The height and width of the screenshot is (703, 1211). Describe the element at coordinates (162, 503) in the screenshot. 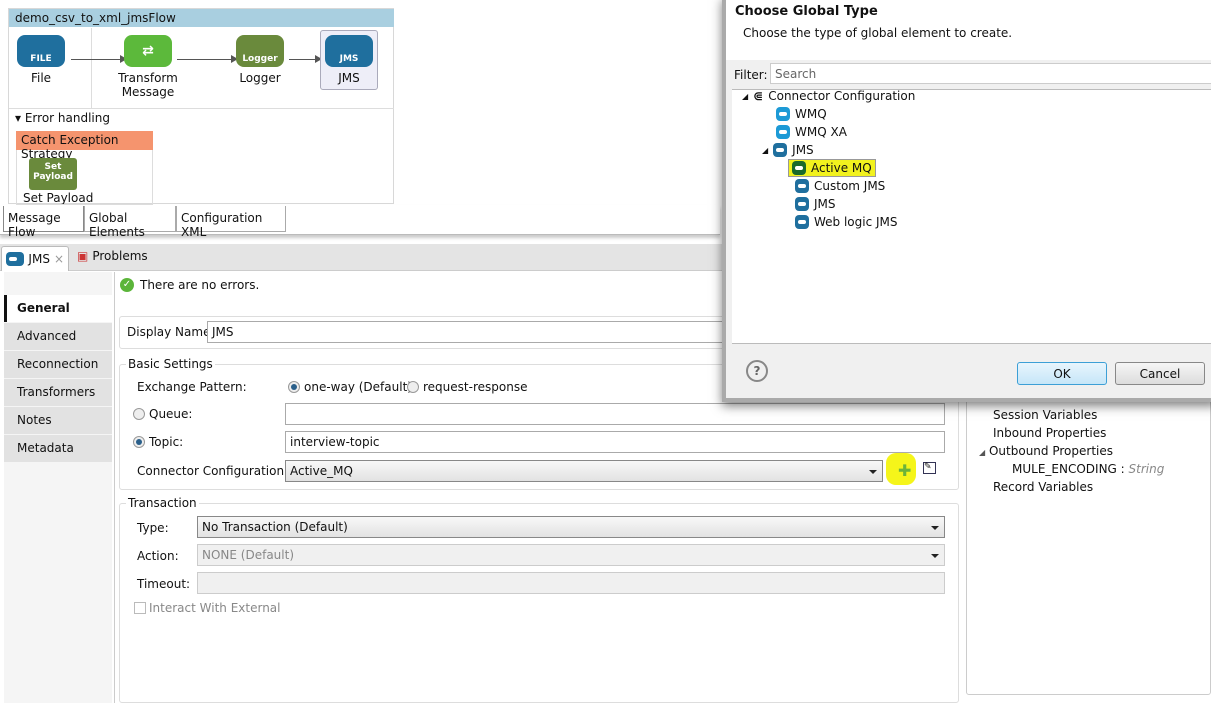

I see `transaction-label: Transaction` at that location.